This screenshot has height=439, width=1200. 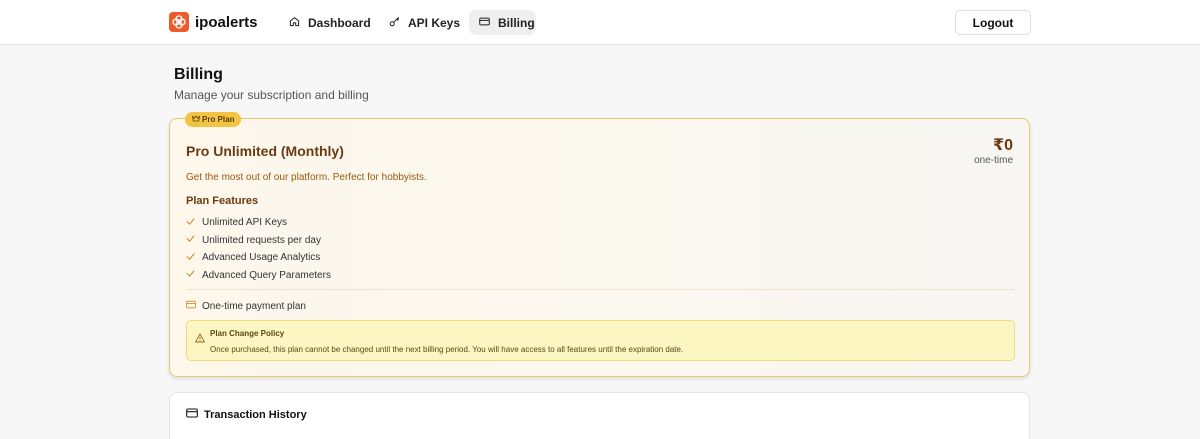 I want to click on policy-title: Plan Change Policy, so click(x=247, y=333).